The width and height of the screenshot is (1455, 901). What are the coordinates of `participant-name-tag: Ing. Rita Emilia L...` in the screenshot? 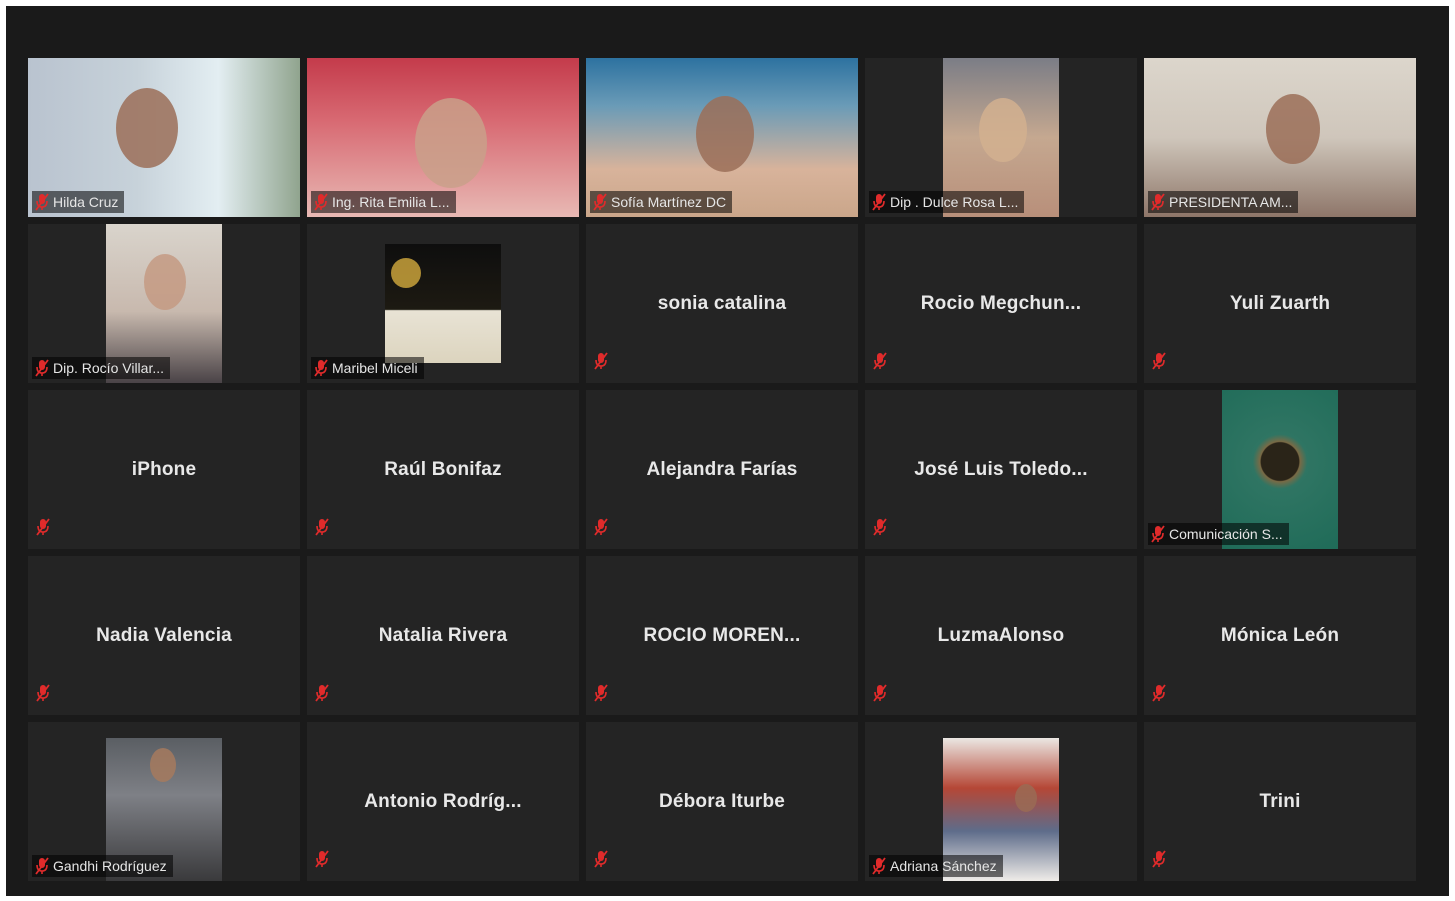 It's located at (383, 202).